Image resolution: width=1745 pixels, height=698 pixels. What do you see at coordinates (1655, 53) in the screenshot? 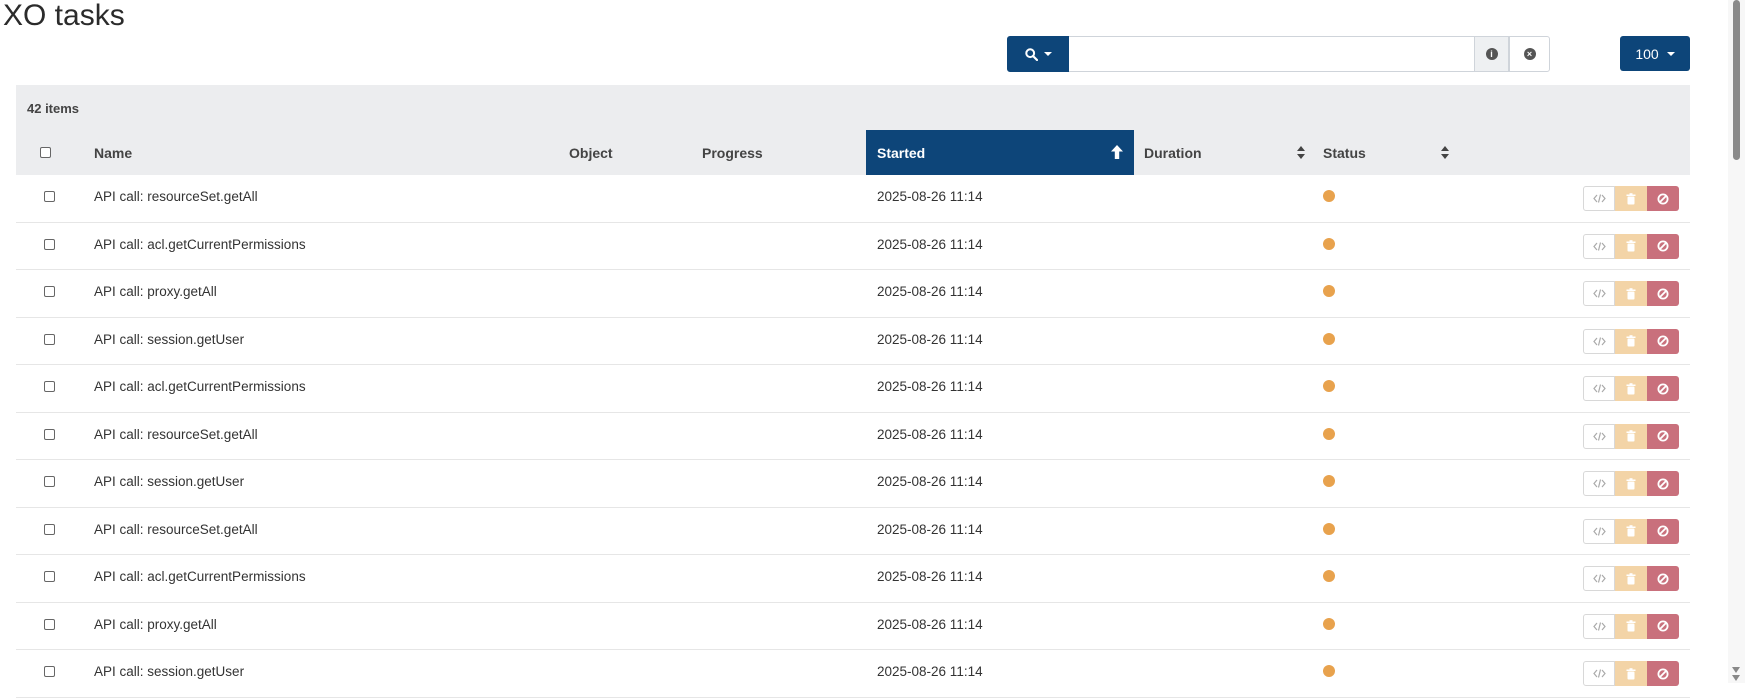
I see `page-size-dropdown: 100` at bounding box center [1655, 53].